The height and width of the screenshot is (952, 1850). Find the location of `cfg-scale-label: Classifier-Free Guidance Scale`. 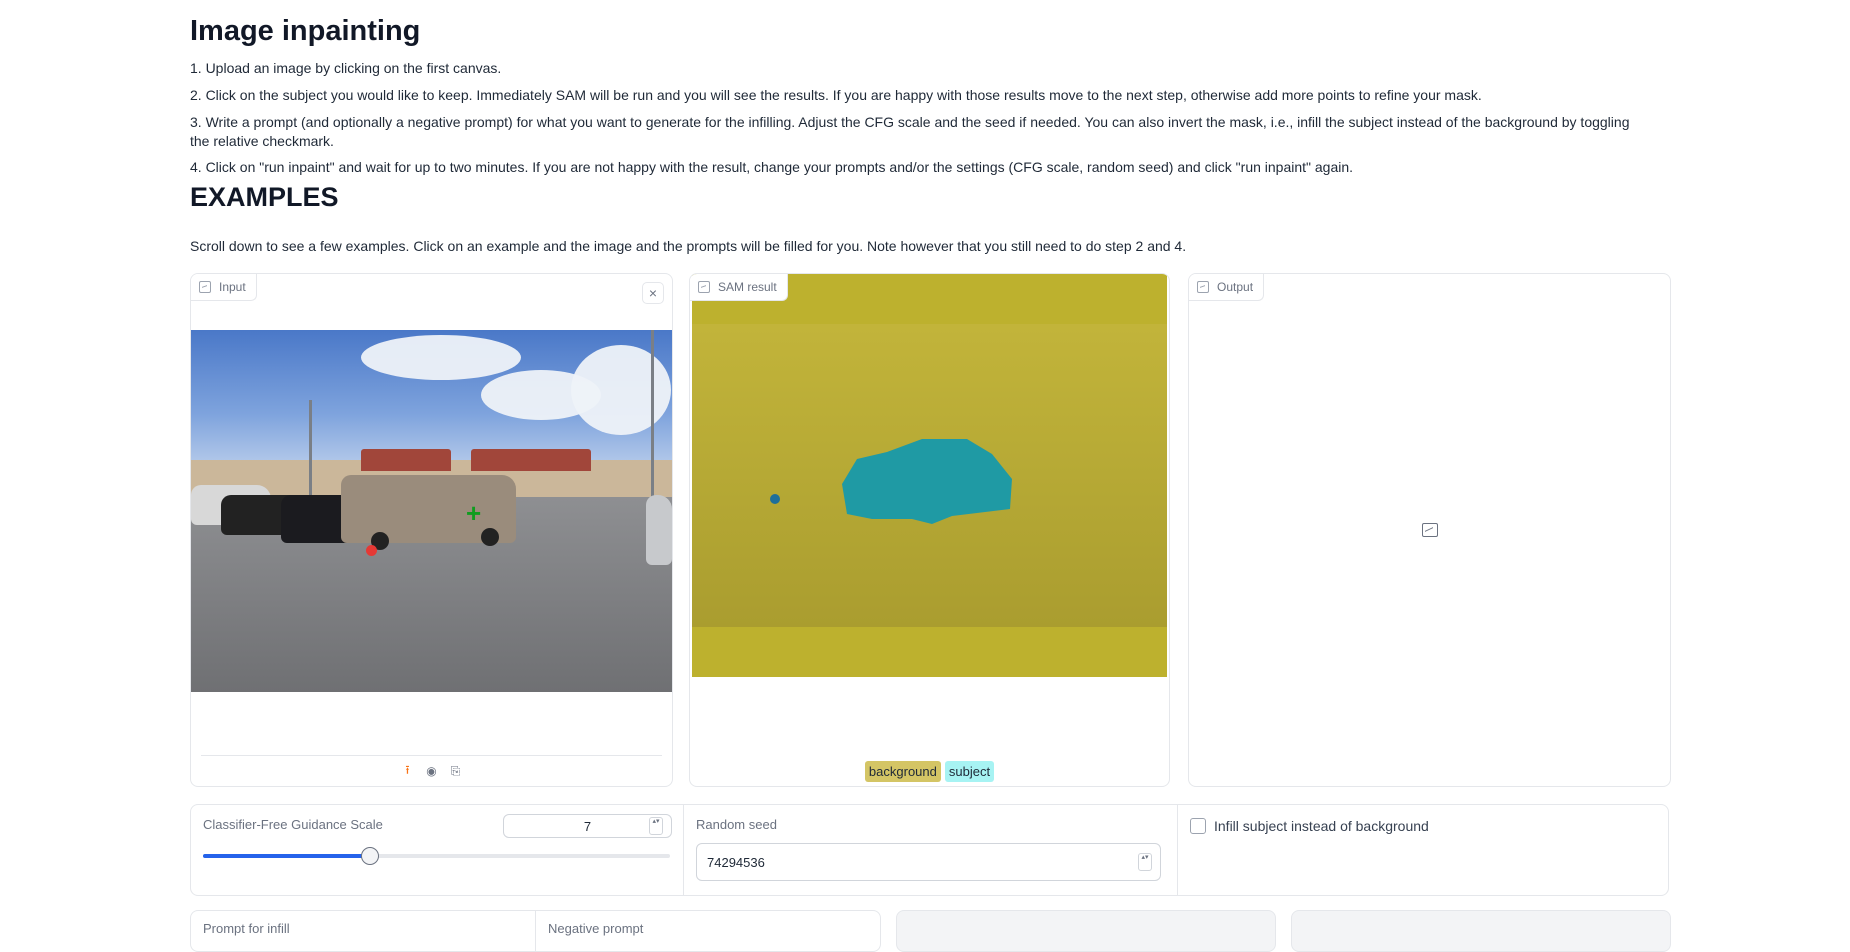

cfg-scale-label: Classifier-Free Guidance Scale is located at coordinates (293, 824).